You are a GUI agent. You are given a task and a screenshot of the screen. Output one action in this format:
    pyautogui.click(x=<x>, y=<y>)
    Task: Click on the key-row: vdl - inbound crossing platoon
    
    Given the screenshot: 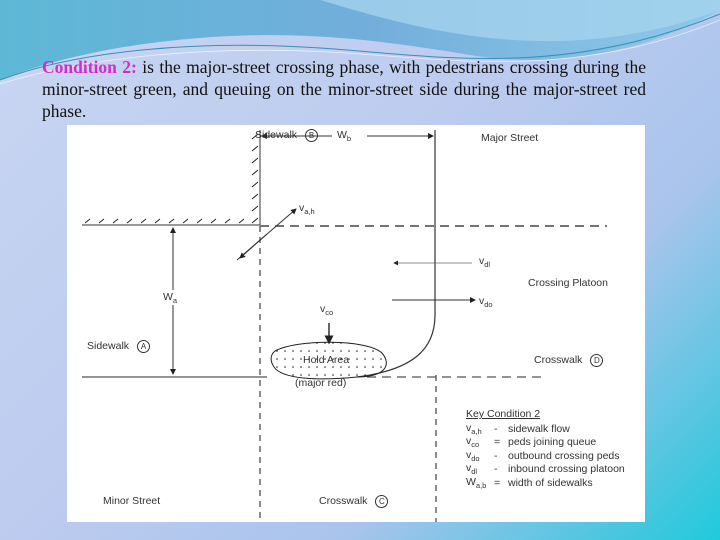 What is the action you would take?
    pyautogui.click(x=545, y=469)
    